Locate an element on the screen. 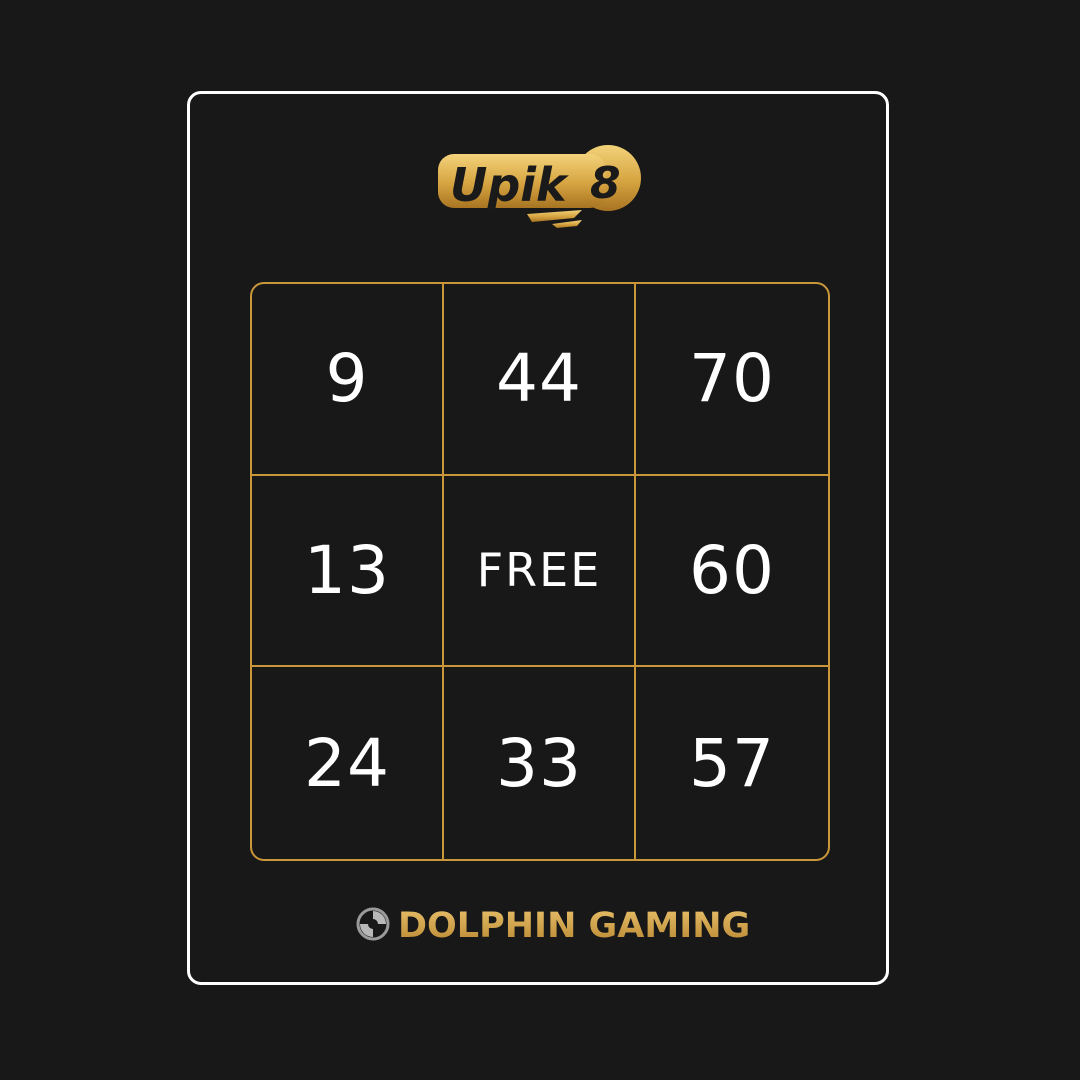 This screenshot has height=1080, width=1080. dolphin-gaming-logo: DOLPHIN GAMING is located at coordinates (553, 926).